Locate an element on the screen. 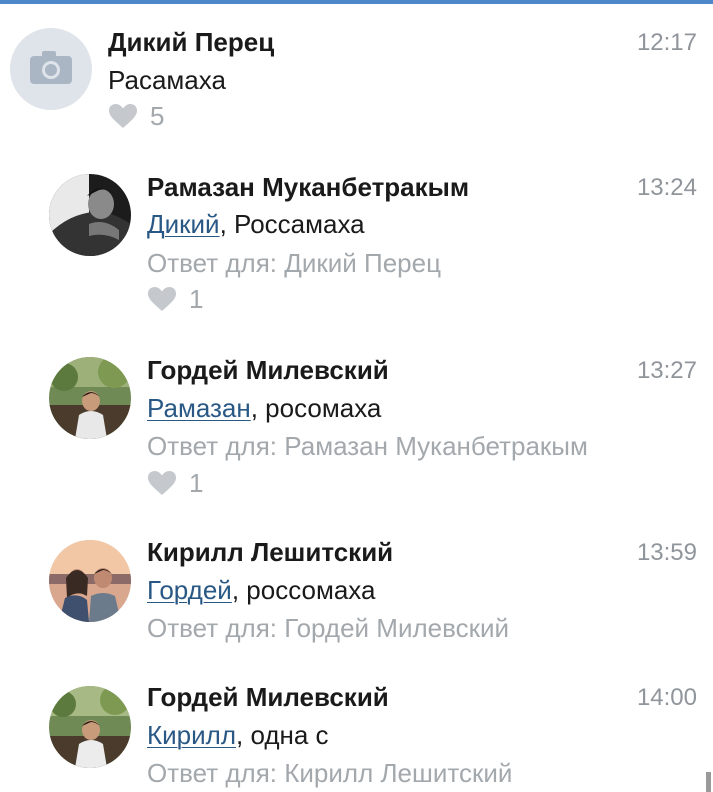 This screenshot has height=792, width=713. reply-to-link: Ответ для: Дикий Перец is located at coordinates (294, 263).